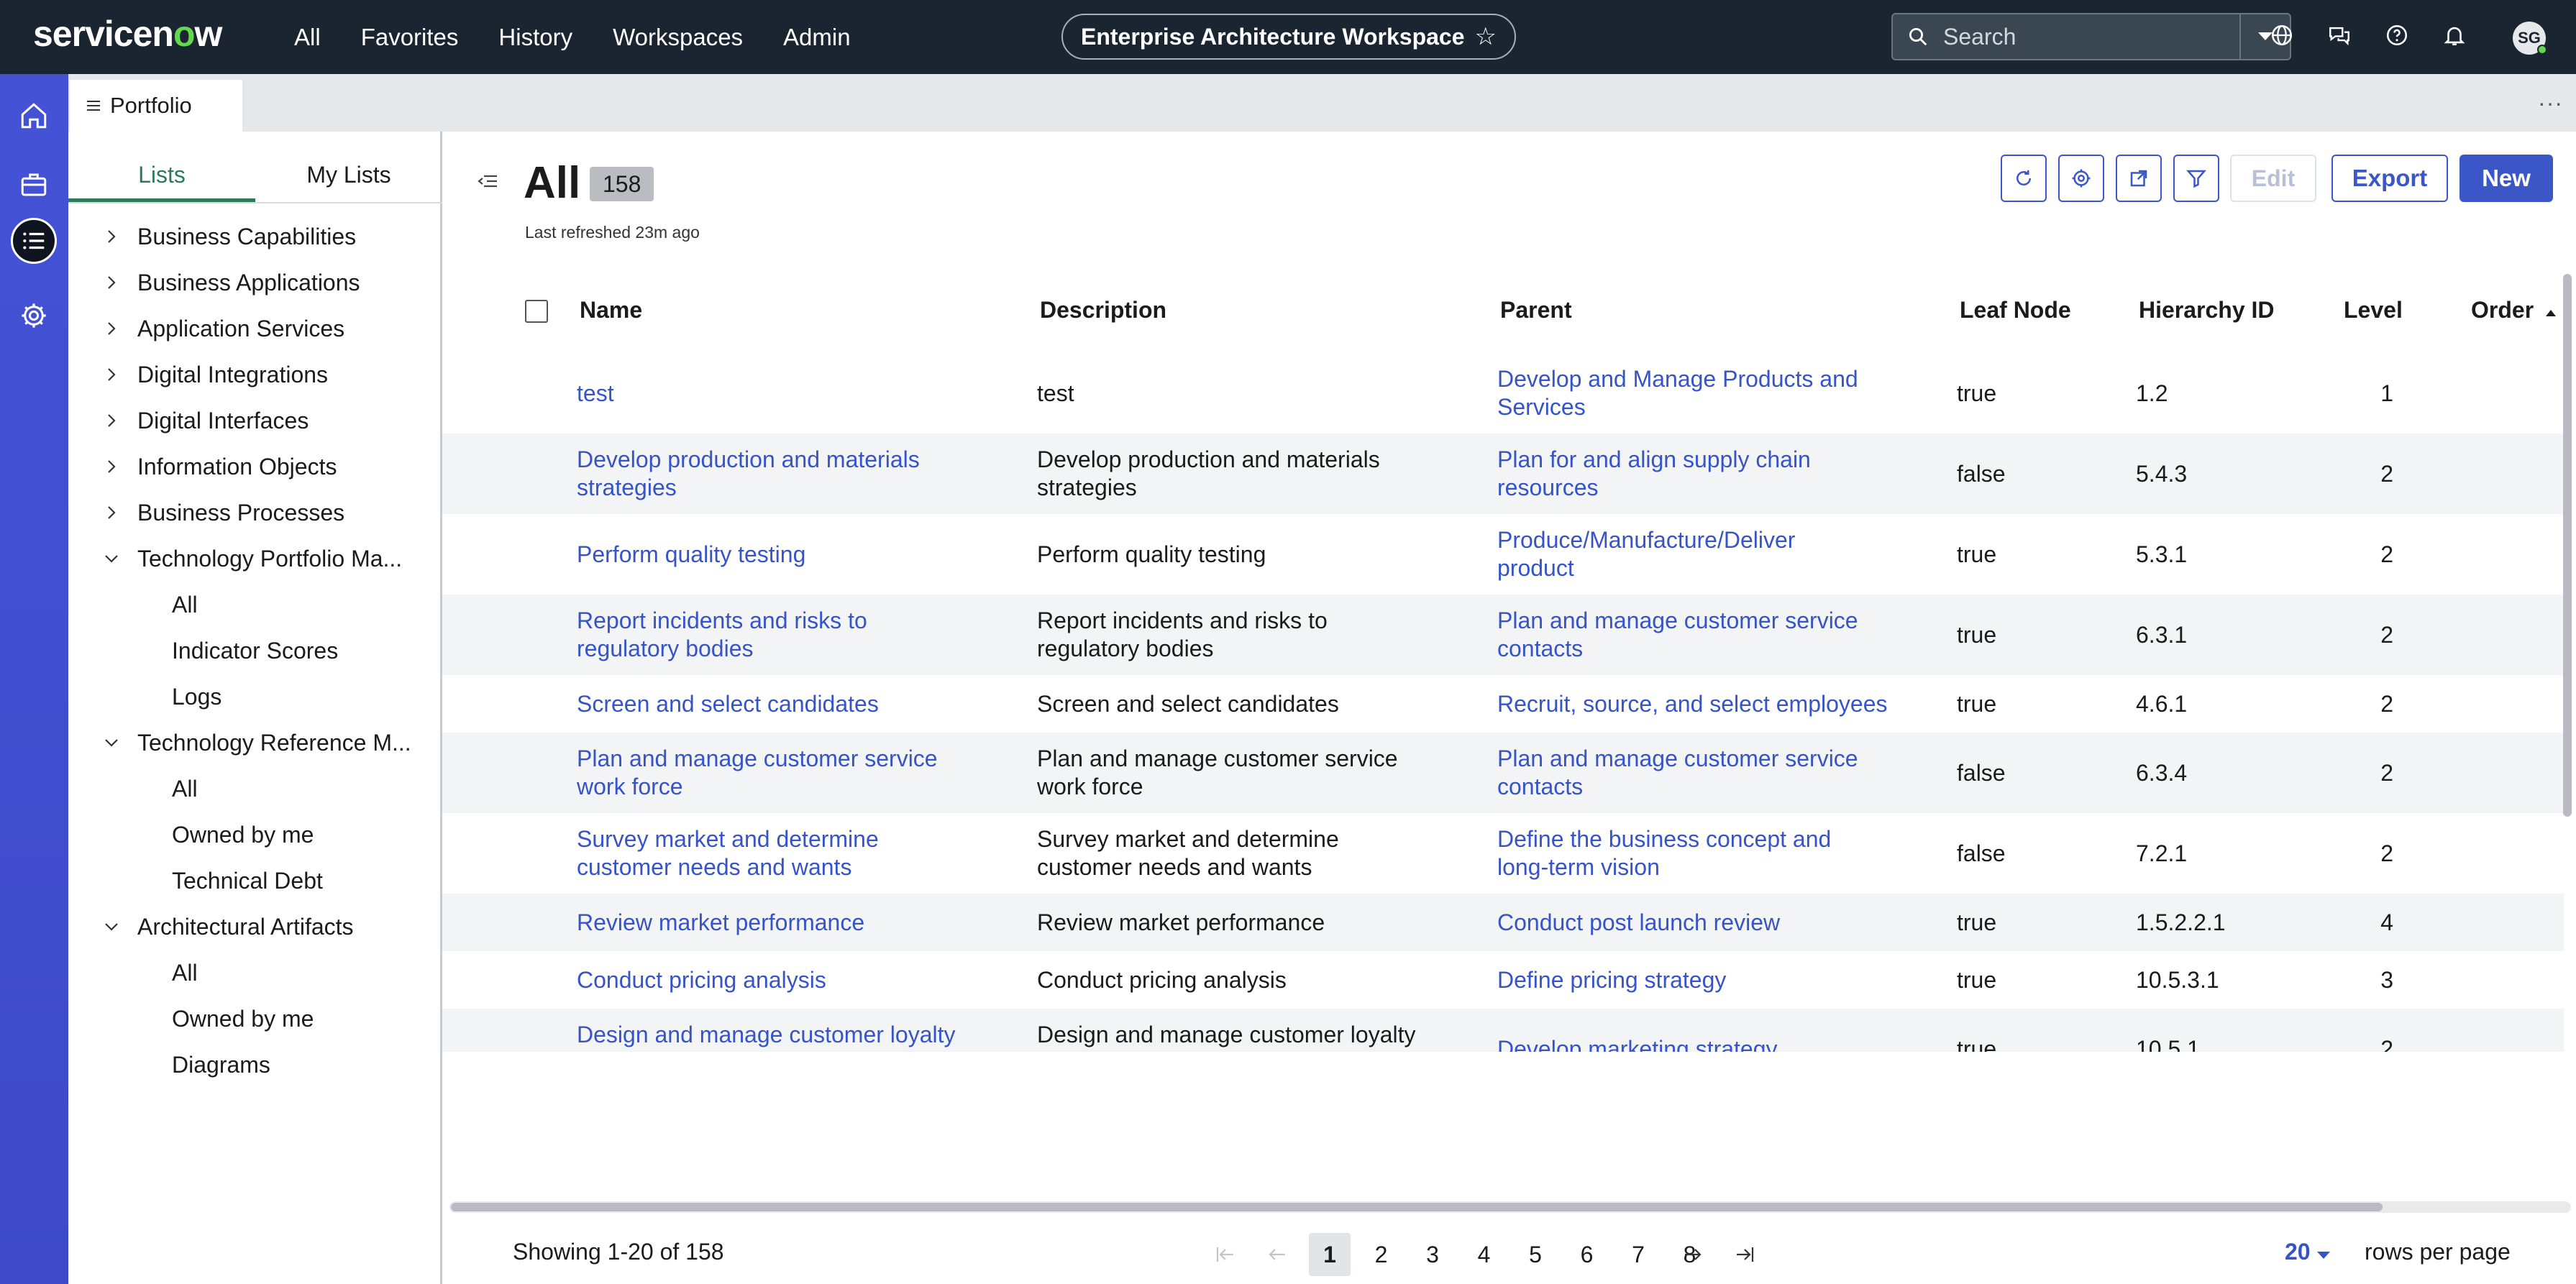 This screenshot has height=1284, width=2576. What do you see at coordinates (348, 177) in the screenshot?
I see `tab-my-lists: My Lists` at bounding box center [348, 177].